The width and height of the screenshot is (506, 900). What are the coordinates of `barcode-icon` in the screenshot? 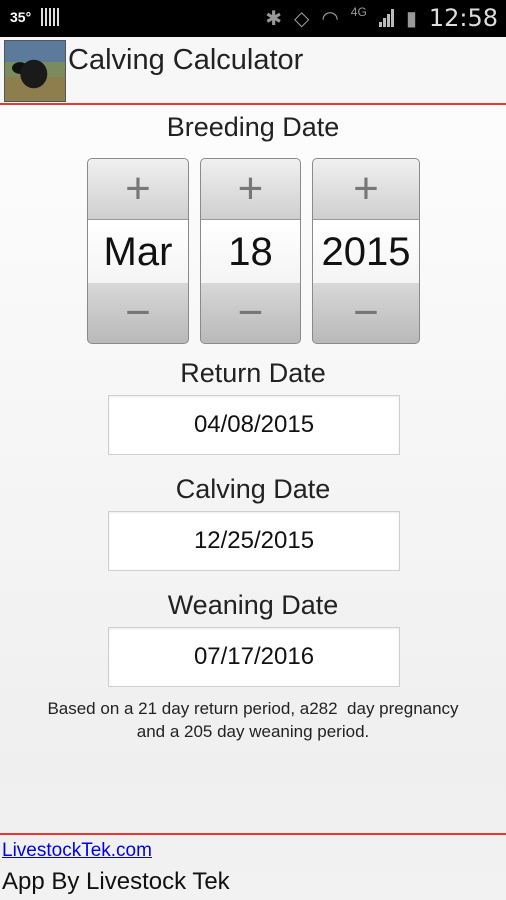 It's located at (50, 17).